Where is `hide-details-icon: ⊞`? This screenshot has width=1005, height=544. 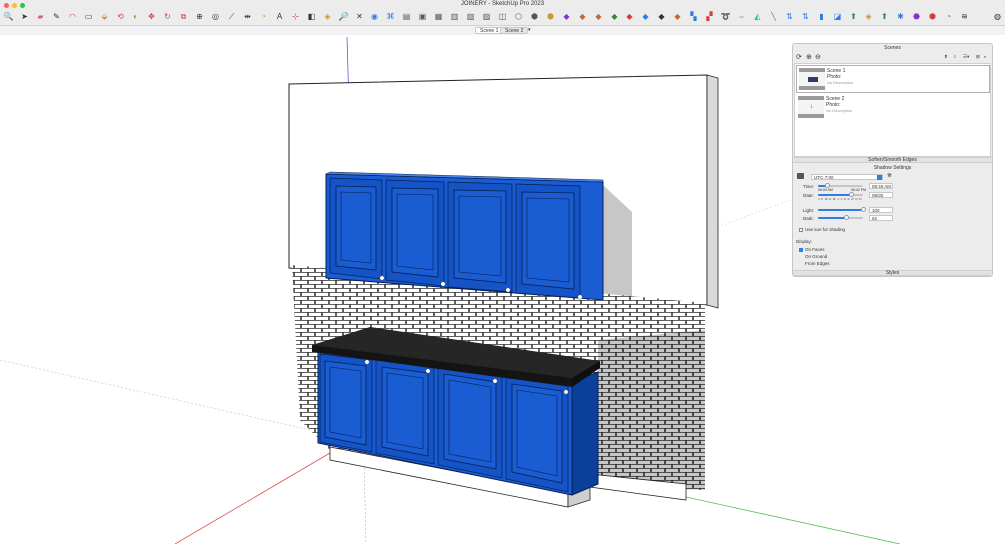
hide-details-icon: ⊞ is located at coordinates (978, 57).